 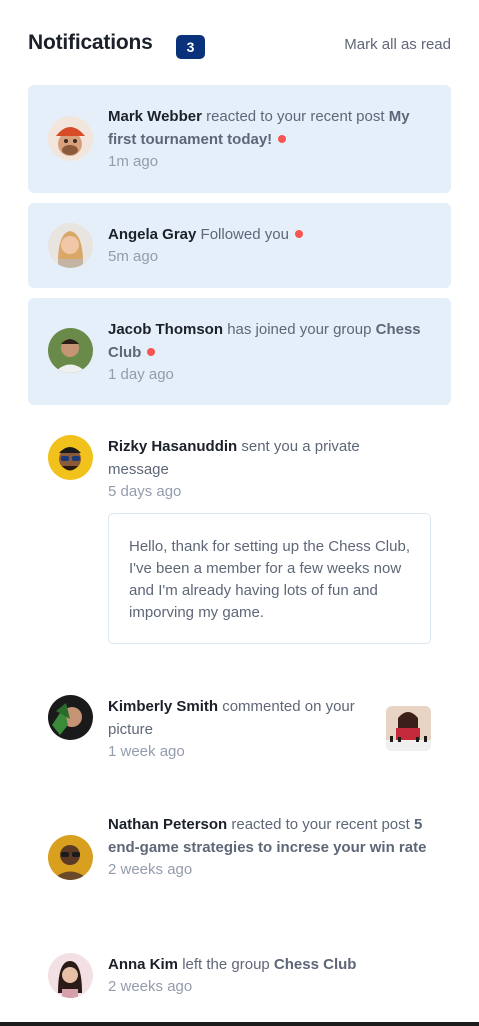 I want to click on user-name: Nathan Peterson, so click(x=167, y=824).